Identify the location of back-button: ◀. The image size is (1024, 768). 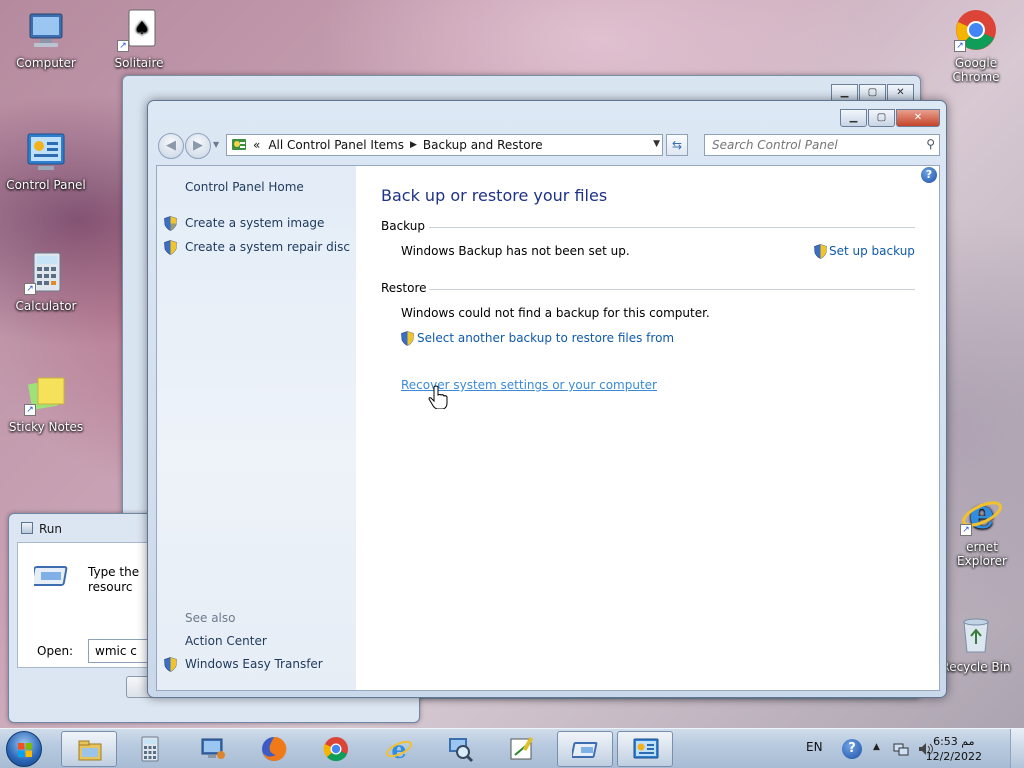
(171, 146).